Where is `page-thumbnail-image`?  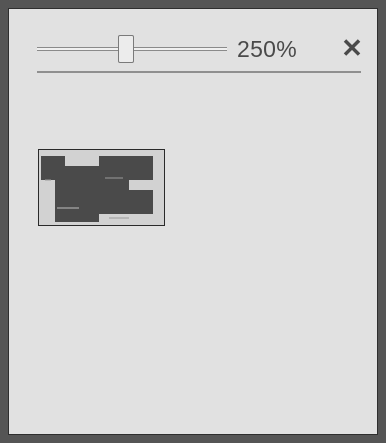 page-thumbnail-image is located at coordinates (101, 187).